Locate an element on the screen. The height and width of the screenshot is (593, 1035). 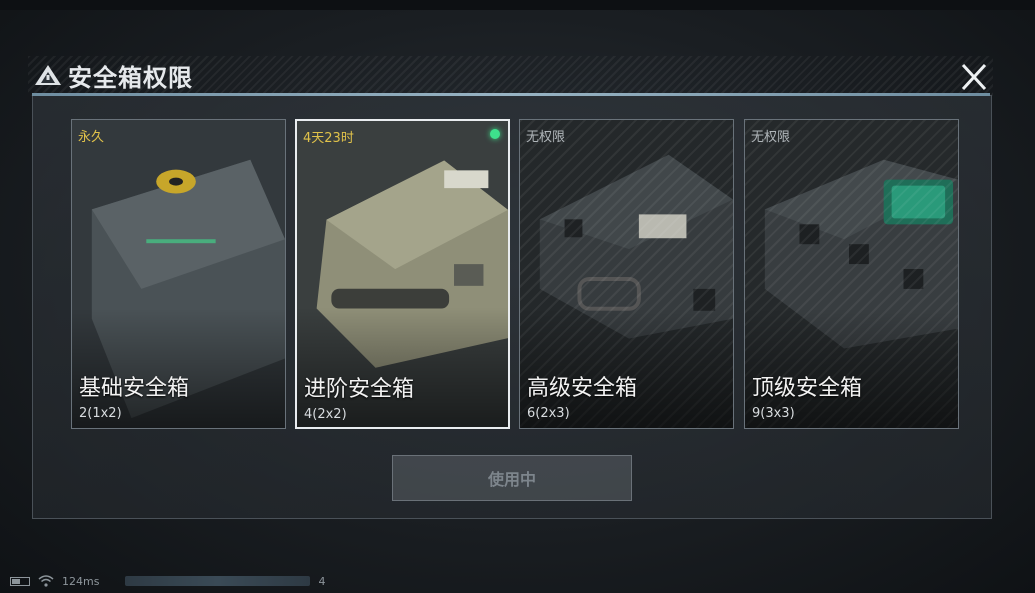
ping-text: 124ms is located at coordinates (81, 581).